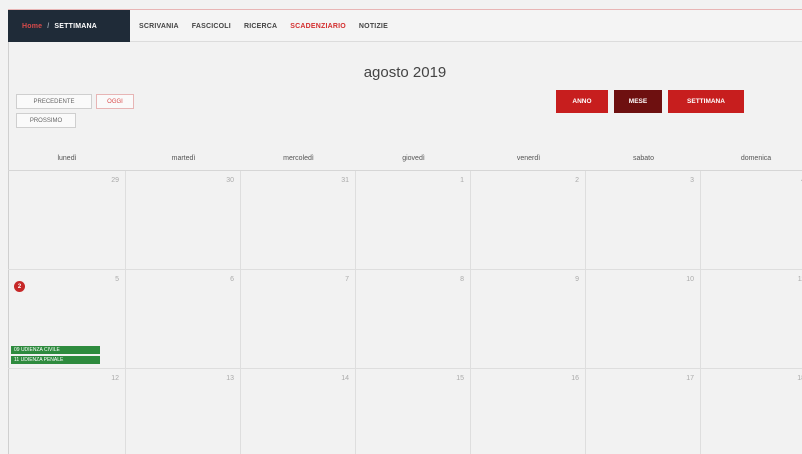 This screenshot has height=454, width=802. What do you see at coordinates (799, 279) in the screenshot?
I see `day-number: 11` at bounding box center [799, 279].